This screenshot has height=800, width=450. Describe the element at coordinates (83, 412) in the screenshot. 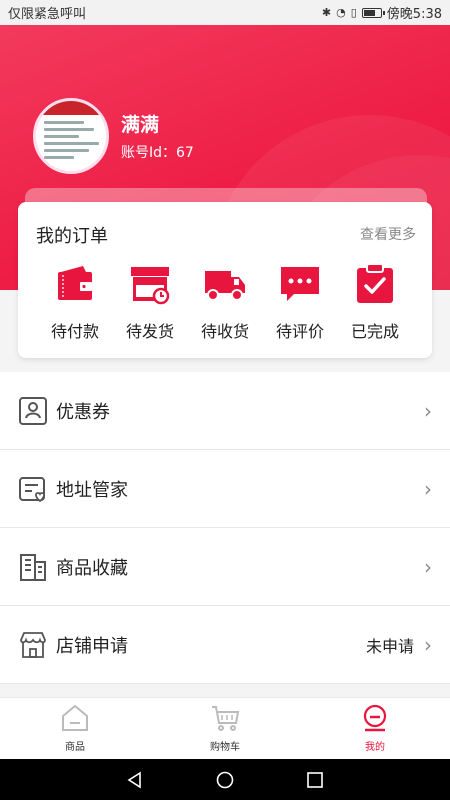

I see `menu-label: 优惠券` at that location.